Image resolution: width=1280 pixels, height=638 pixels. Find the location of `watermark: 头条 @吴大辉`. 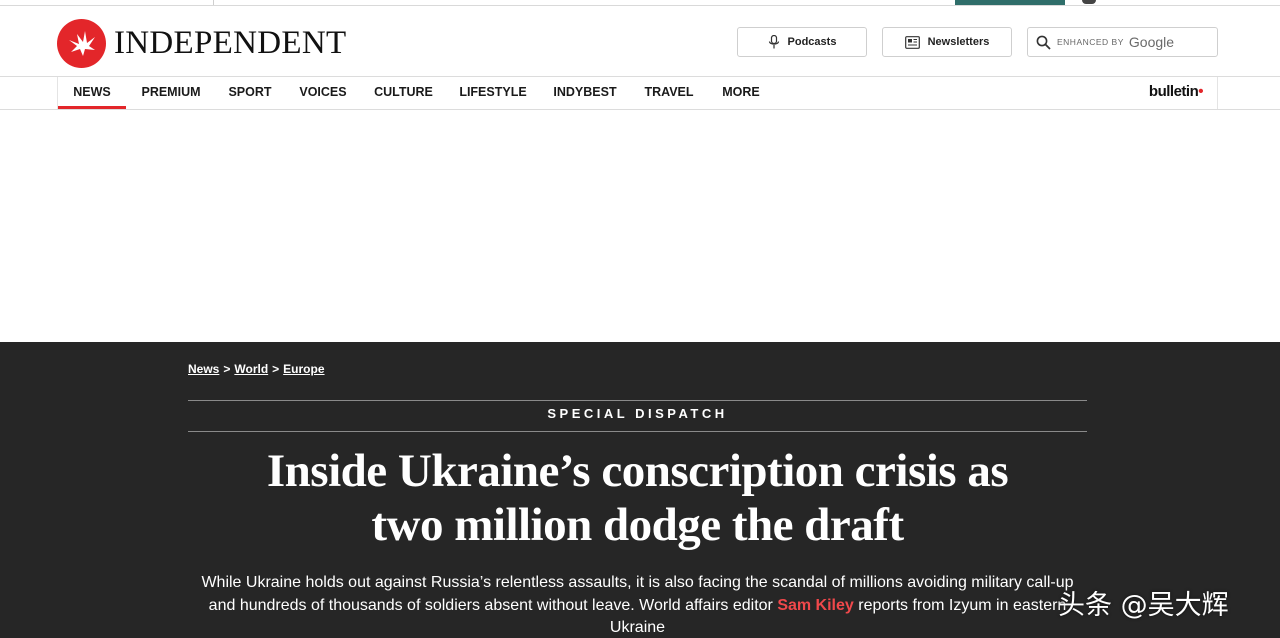

watermark: 头条 @吴大辉 is located at coordinates (1143, 605).